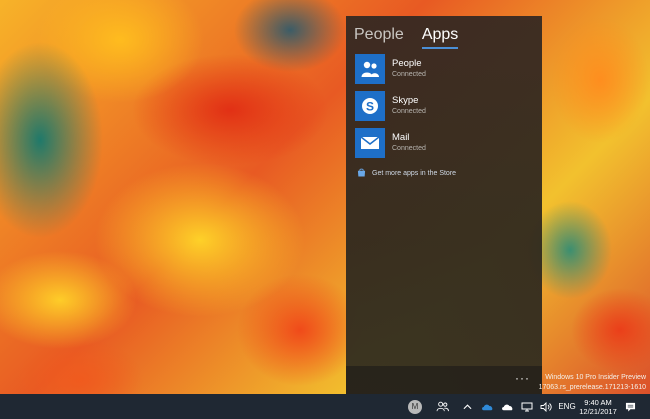 The image size is (650, 419). I want to click on people-taskbar-button, so click(442, 406).